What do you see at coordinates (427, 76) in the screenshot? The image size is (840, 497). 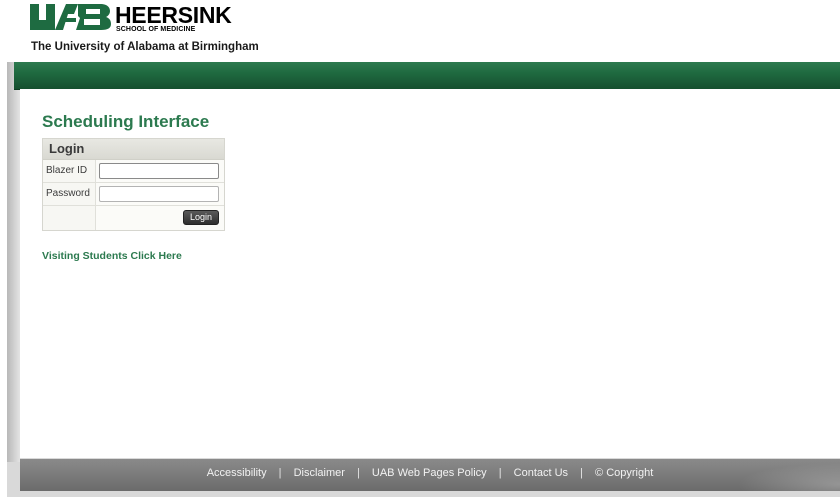 I see `top-green-bar` at bounding box center [427, 76].